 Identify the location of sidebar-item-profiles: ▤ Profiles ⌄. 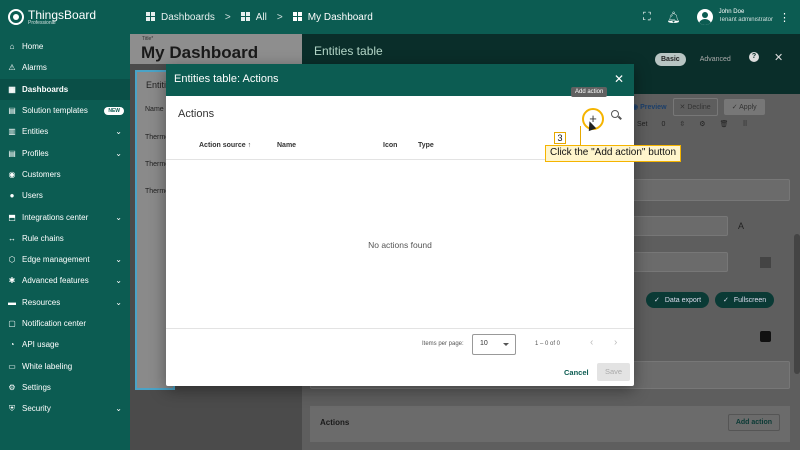
(65, 152).